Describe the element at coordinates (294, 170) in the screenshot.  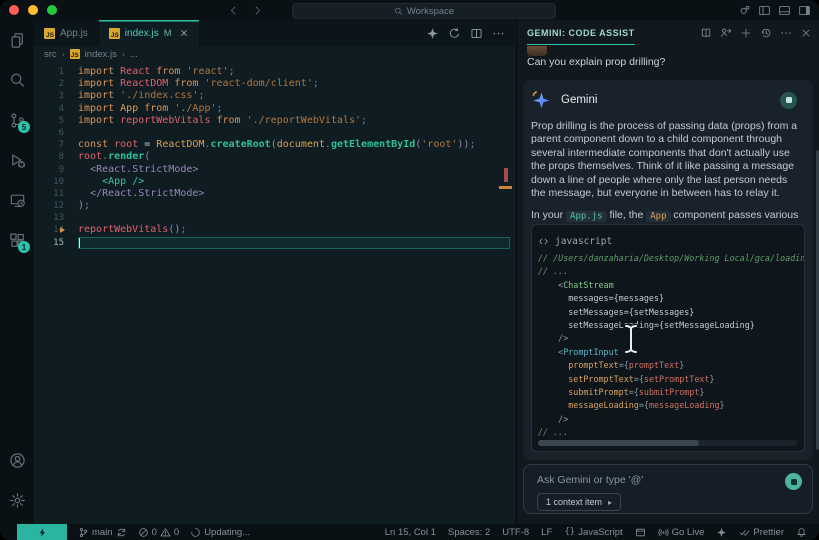
I see `code-line: <React.StrictMode>` at that location.